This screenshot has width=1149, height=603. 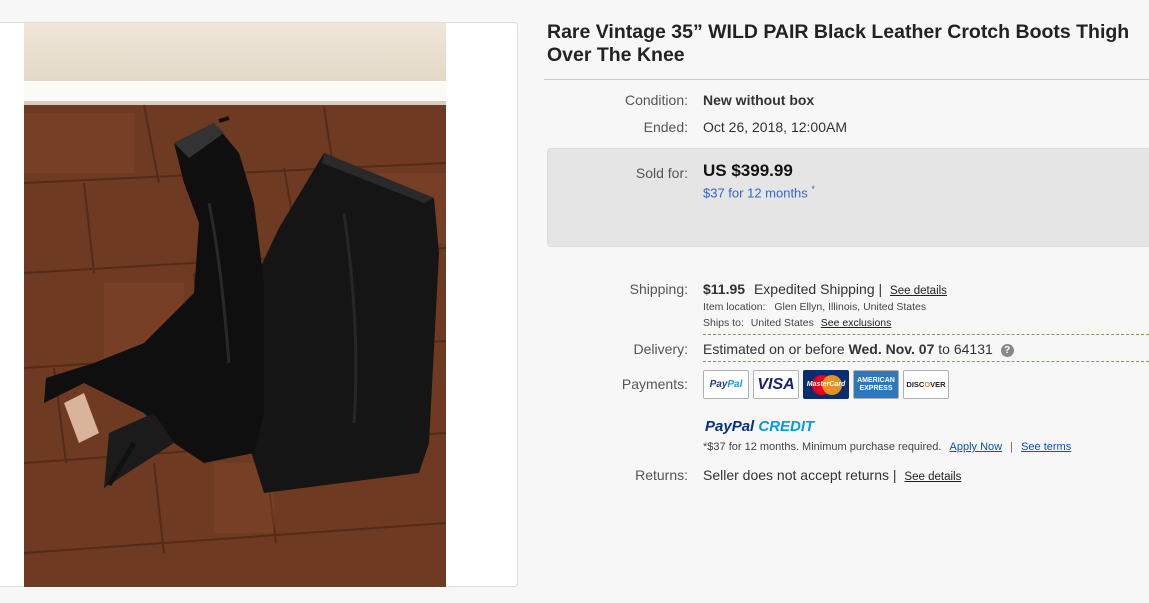 I want to click on mastercard-label: MasterCard, so click(x=826, y=384).